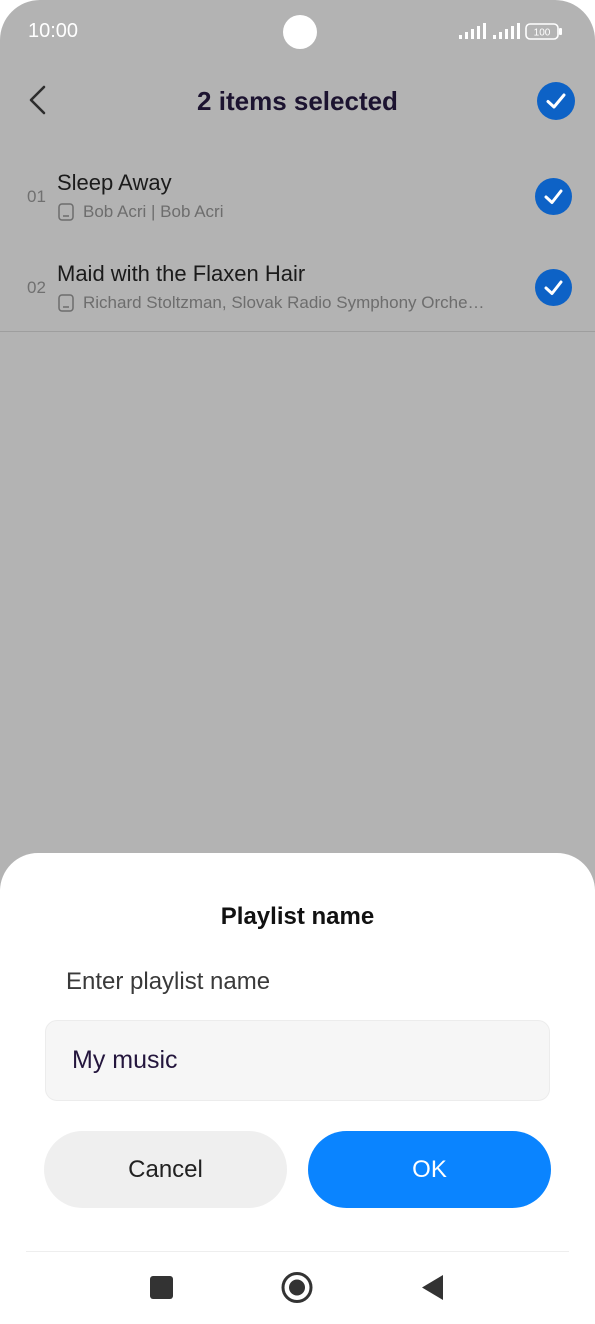  I want to click on front-camera, so click(300, 32).